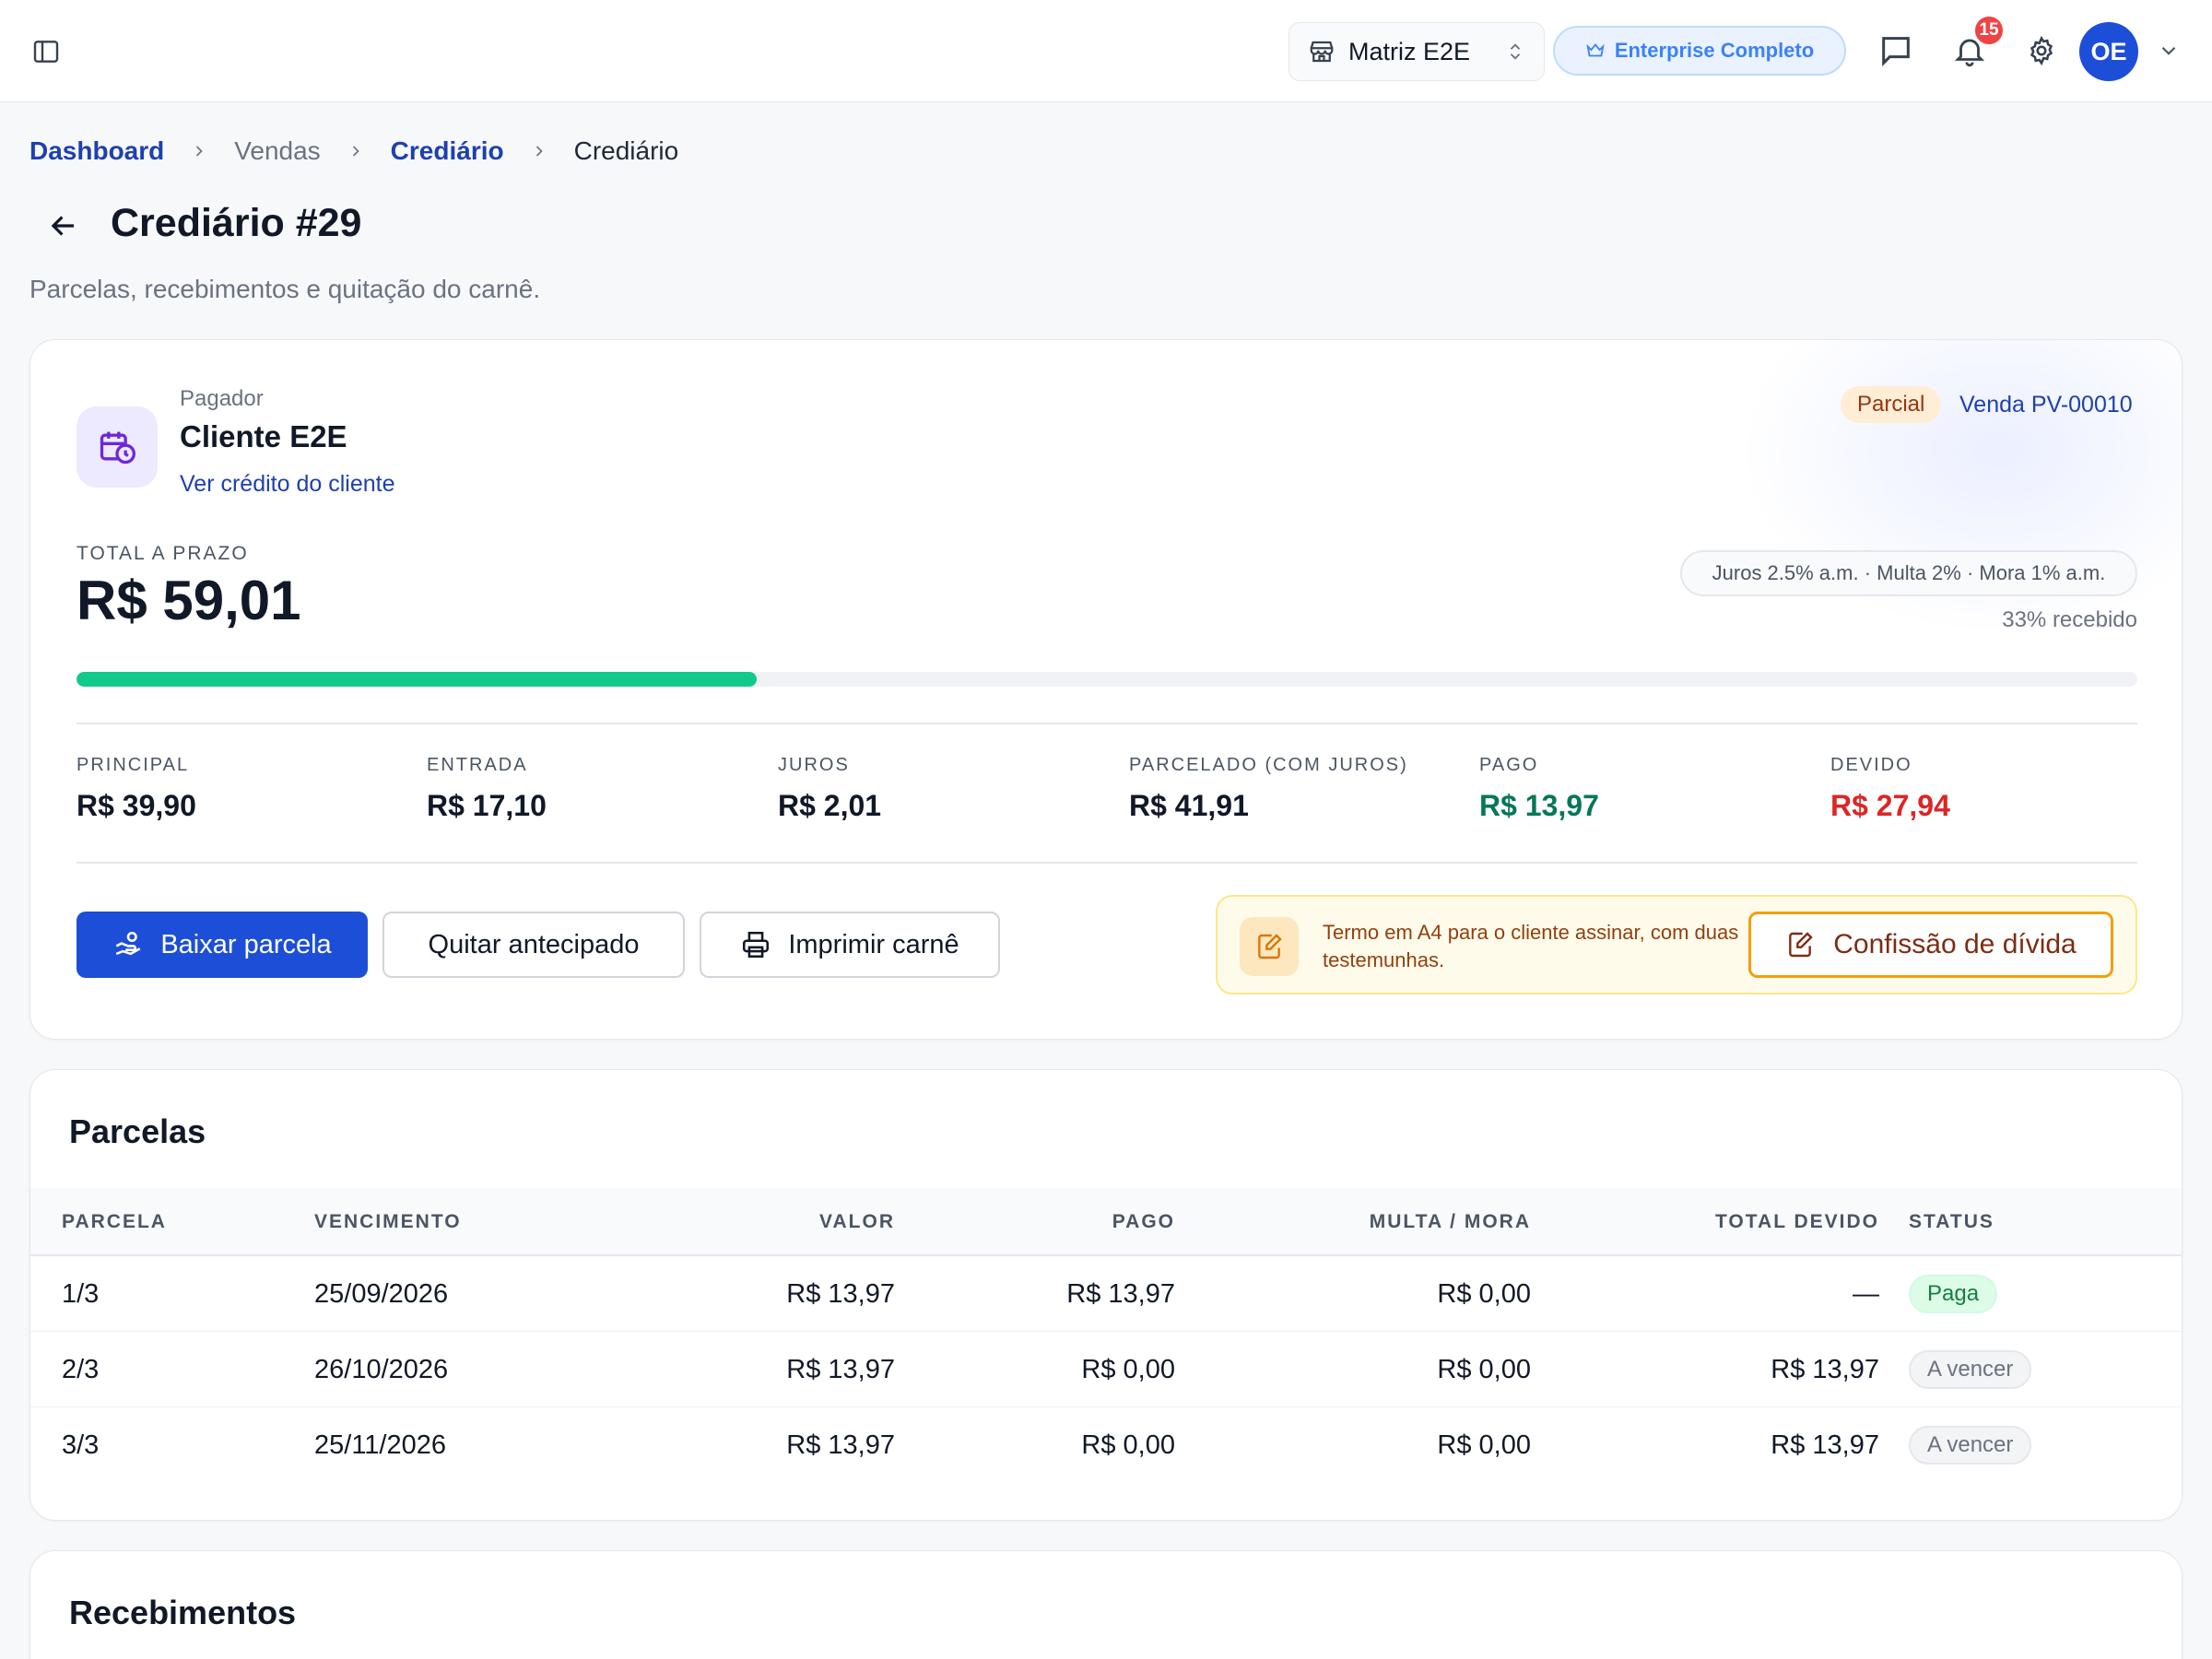 Image resolution: width=2212 pixels, height=1659 pixels. I want to click on stat-label: DEVIDO, so click(1871, 765).